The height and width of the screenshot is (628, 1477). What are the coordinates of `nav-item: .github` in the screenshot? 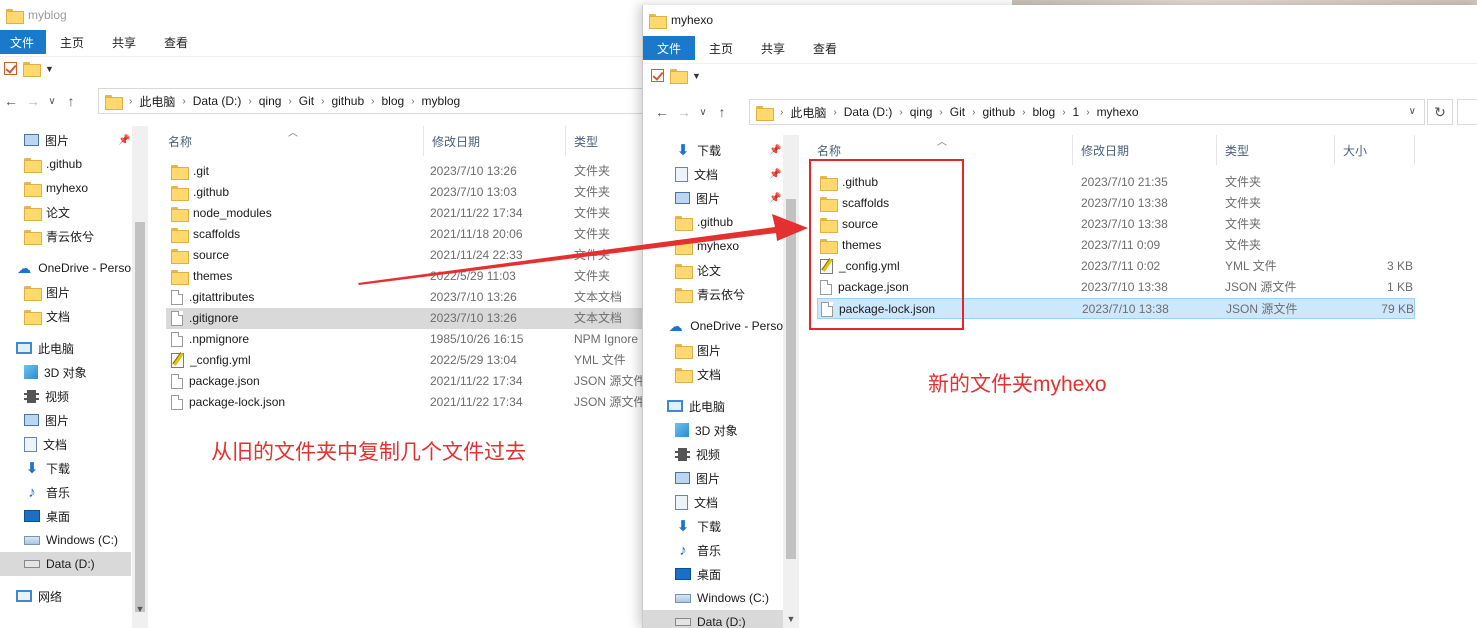 It's located at (713, 222).